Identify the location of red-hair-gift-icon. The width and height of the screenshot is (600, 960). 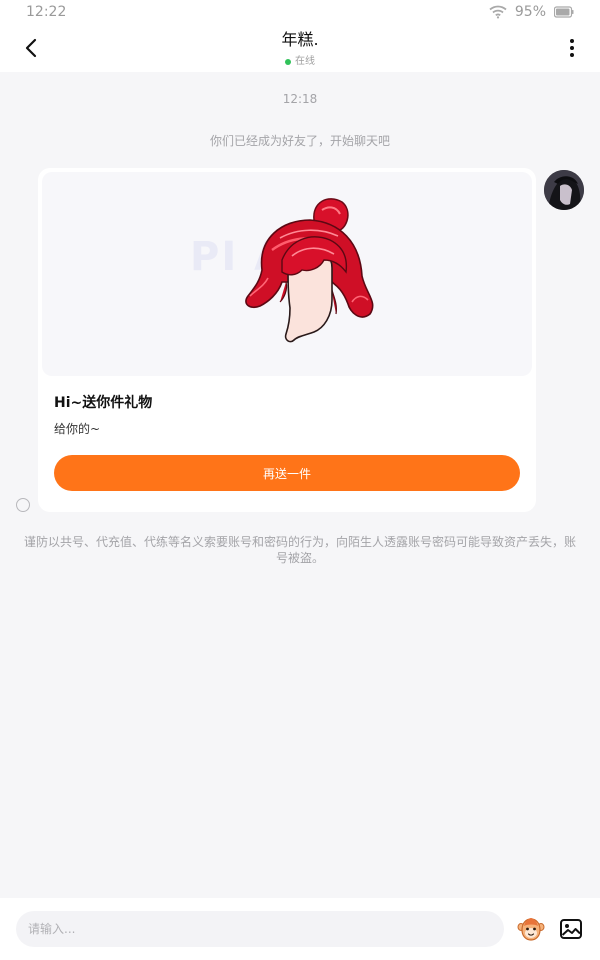
(309, 270).